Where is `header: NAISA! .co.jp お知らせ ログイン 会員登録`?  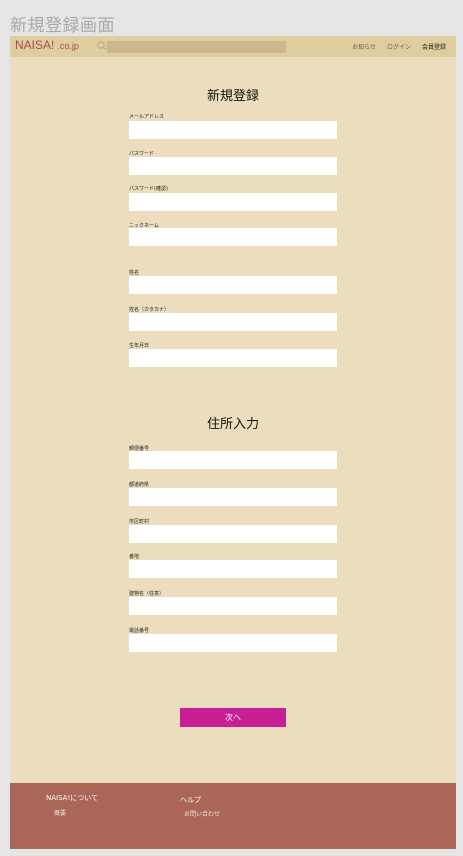
header: NAISA! .co.jp お知らせ ログイン 会員登録 is located at coordinates (233, 46).